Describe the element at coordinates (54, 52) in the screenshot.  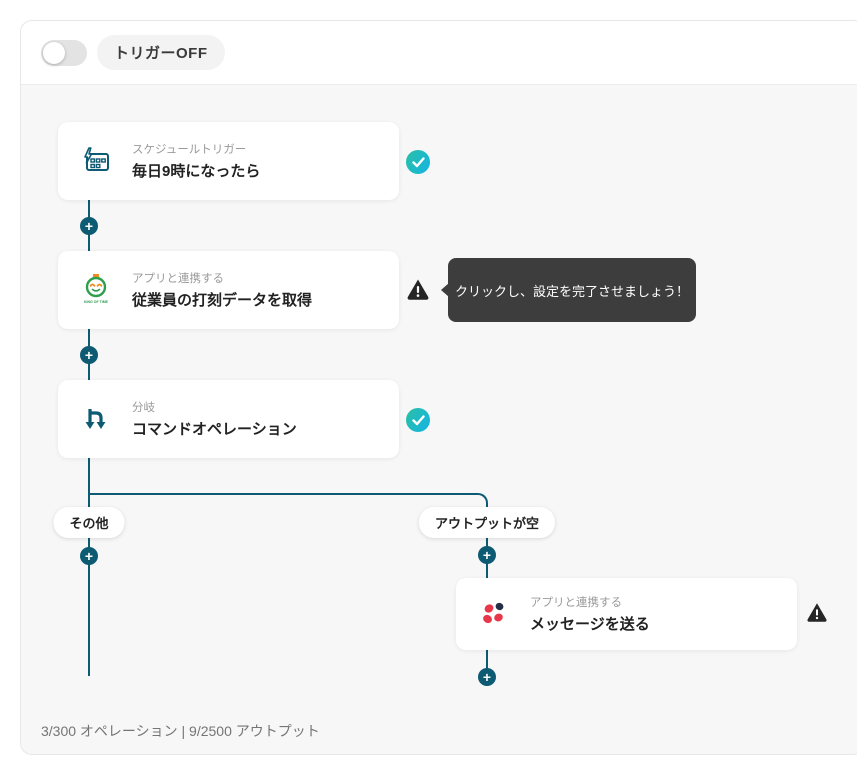
I see `toggle-knob-icon` at that location.